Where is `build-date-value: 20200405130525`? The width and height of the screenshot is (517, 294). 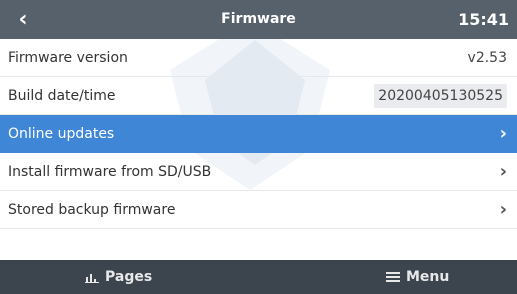
build-date-value: 20200405130525 is located at coordinates (440, 95).